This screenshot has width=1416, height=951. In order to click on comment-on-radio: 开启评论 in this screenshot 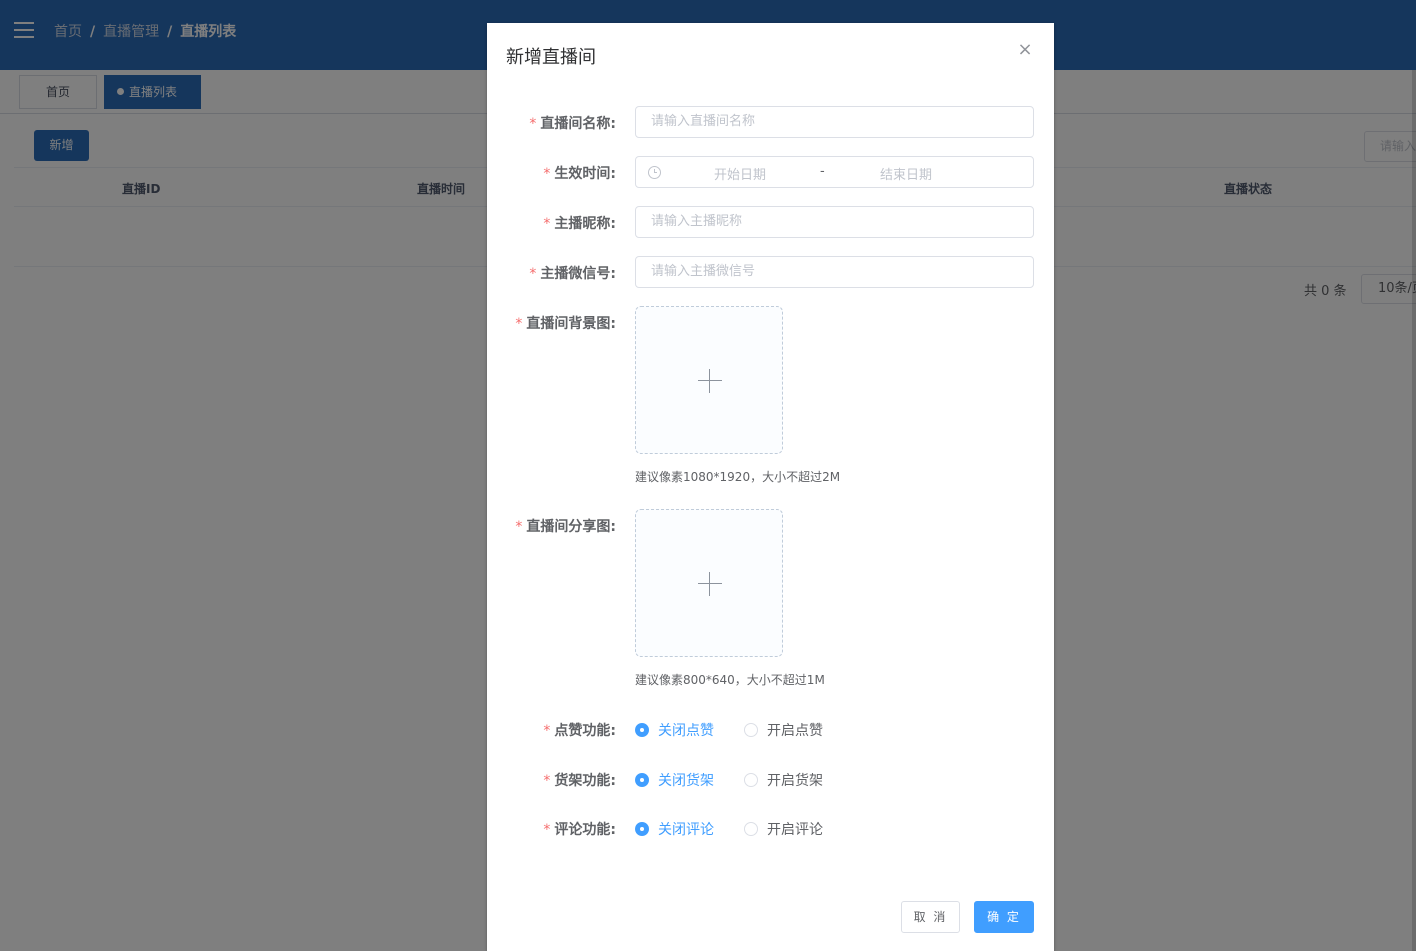, I will do `click(783, 829)`.